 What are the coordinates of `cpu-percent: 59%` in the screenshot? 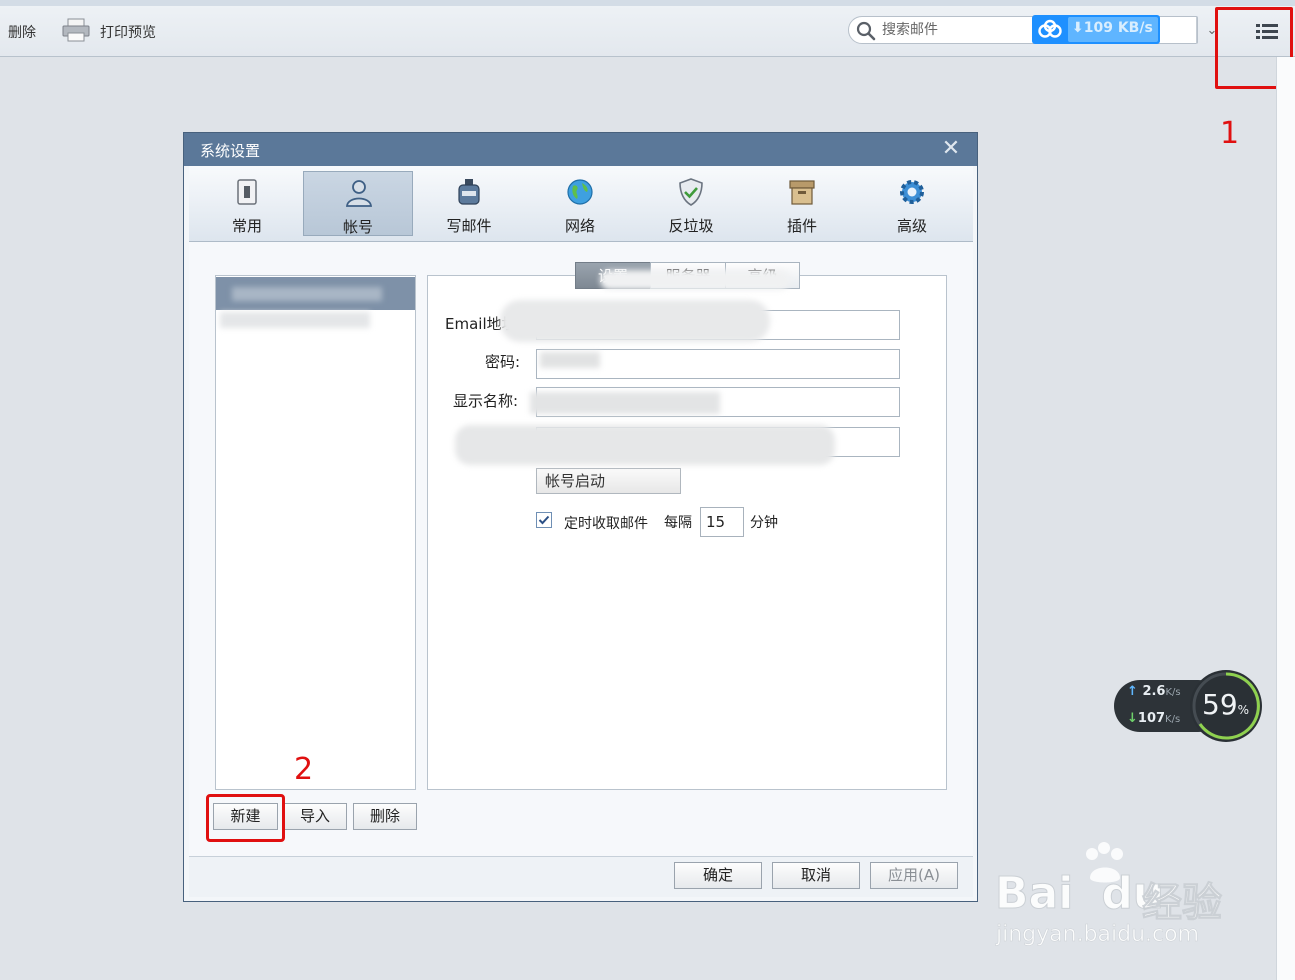 It's located at (1226, 704).